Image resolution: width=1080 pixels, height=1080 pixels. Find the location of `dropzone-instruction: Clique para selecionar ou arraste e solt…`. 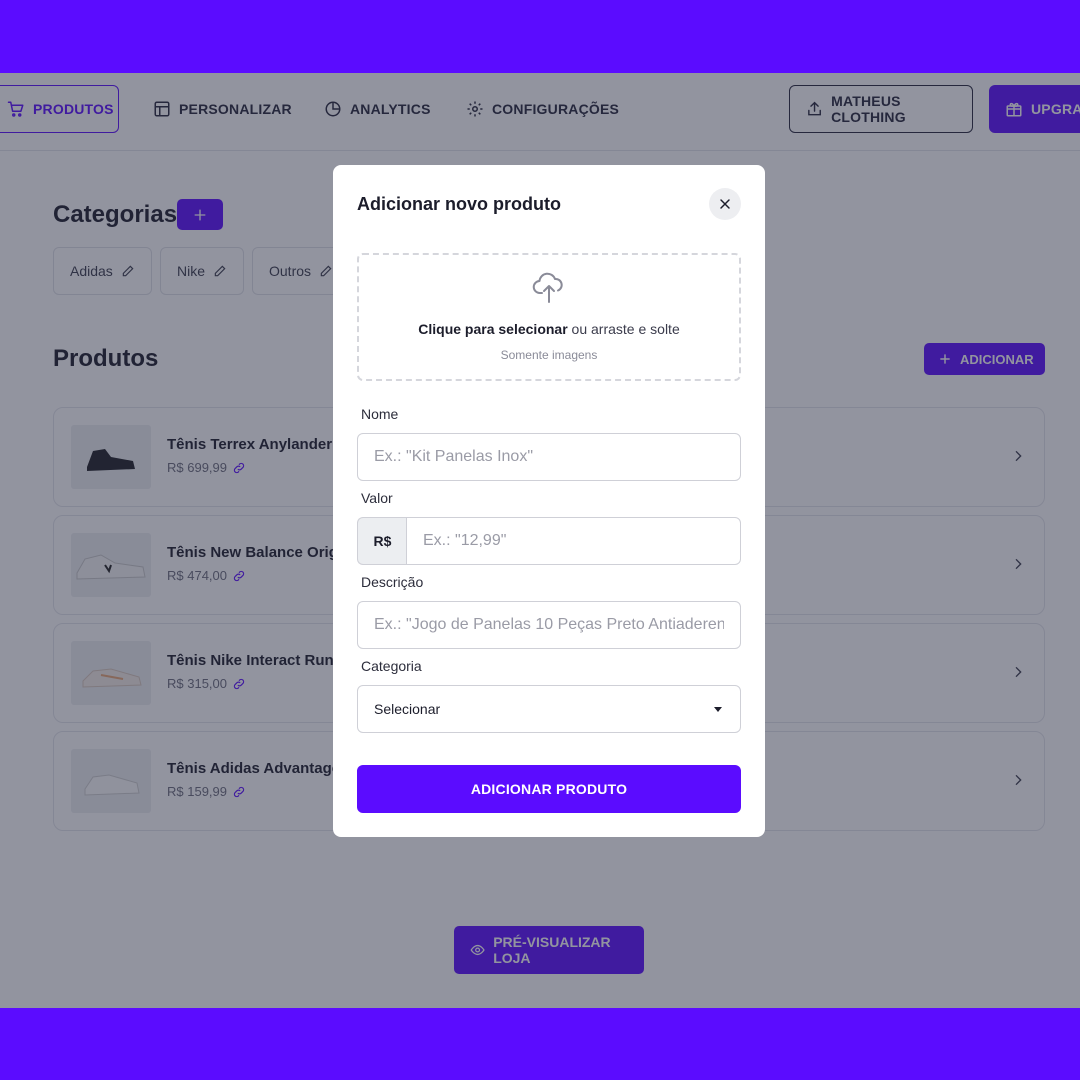

dropzone-instruction: Clique para selecionar ou arraste e solt… is located at coordinates (549, 329).